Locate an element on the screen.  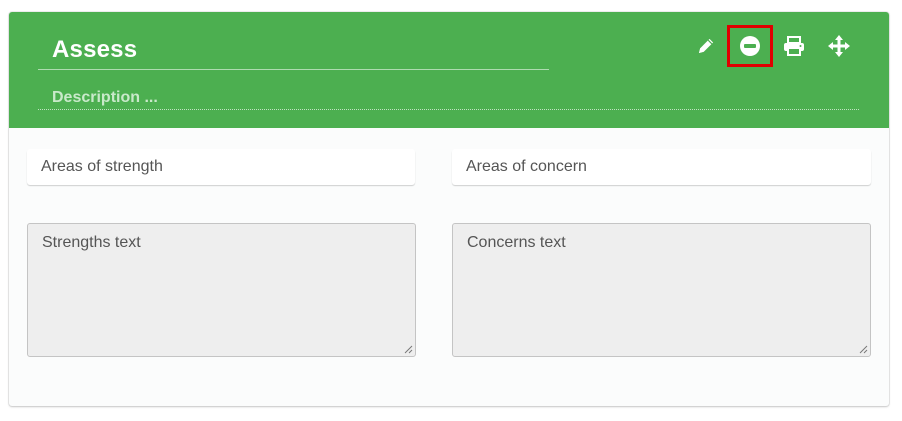
print-button is located at coordinates (794, 46).